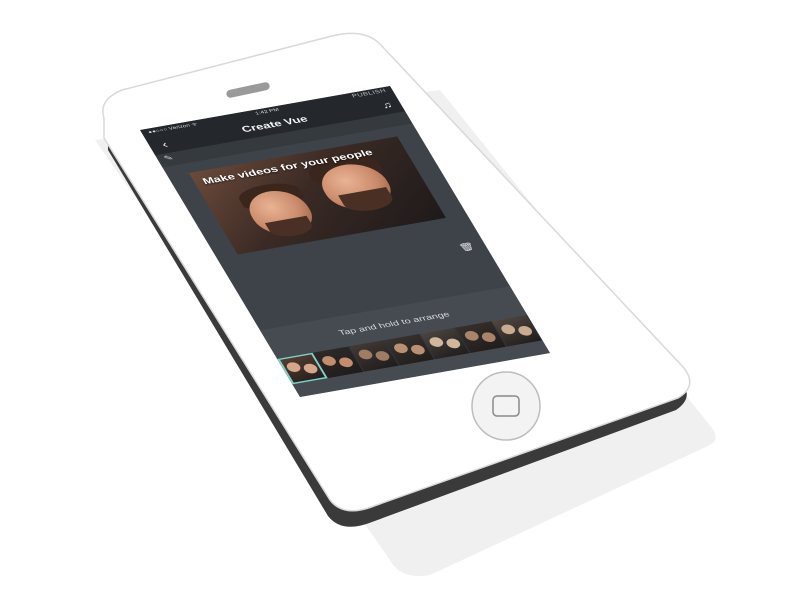  Describe the element at coordinates (506, 406) in the screenshot. I see `home-button` at that location.